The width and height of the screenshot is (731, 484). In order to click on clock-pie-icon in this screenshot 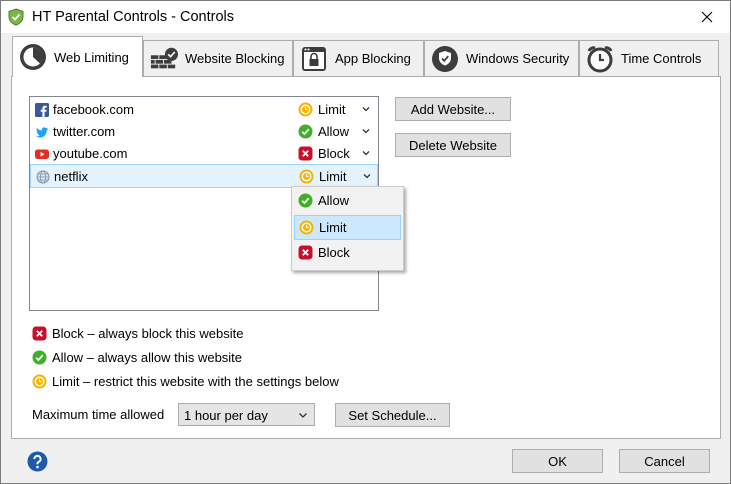, I will do `click(33, 57)`.